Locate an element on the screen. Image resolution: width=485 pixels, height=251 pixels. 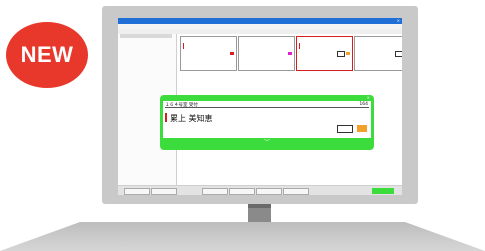
popup-divider is located at coordinates (267, 107).